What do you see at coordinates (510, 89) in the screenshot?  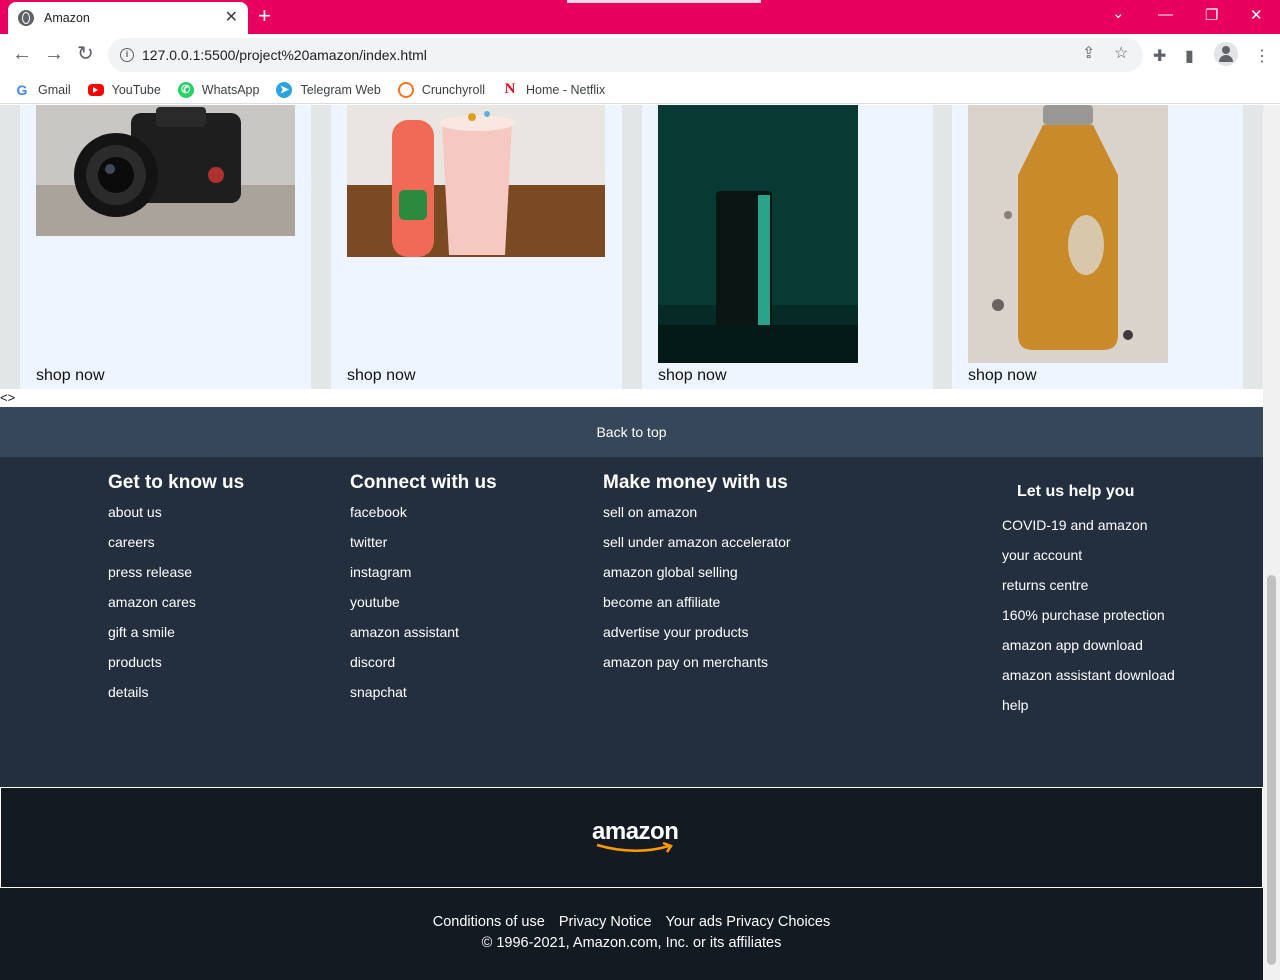 I see `netflix-icon: N` at bounding box center [510, 89].